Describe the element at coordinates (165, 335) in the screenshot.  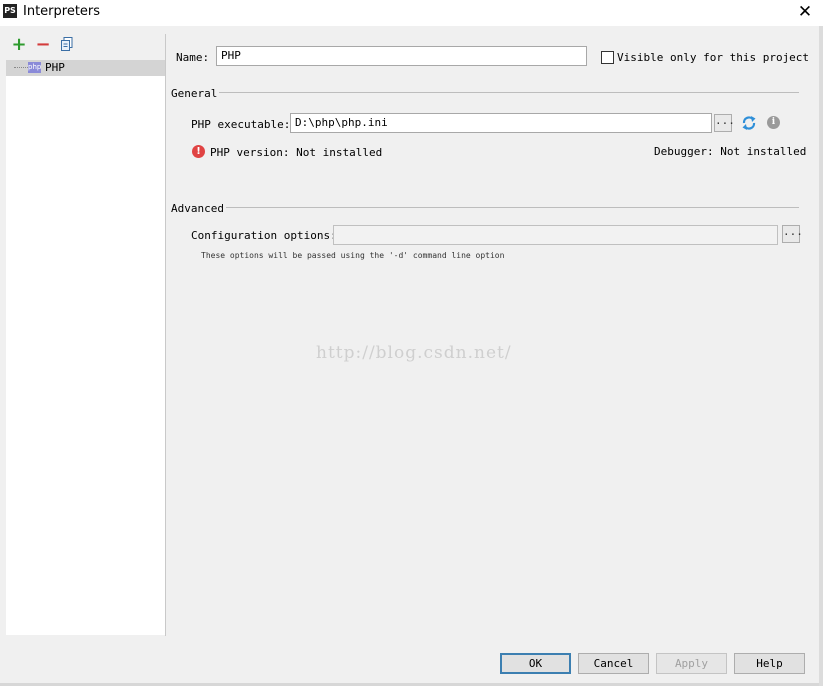
I see `panel-divider` at that location.